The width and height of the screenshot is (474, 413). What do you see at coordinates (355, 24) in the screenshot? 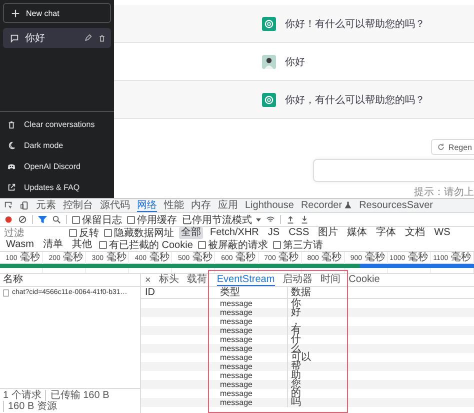
I see `message-text: 你好！有什么可以帮助您的吗？` at bounding box center [355, 24].